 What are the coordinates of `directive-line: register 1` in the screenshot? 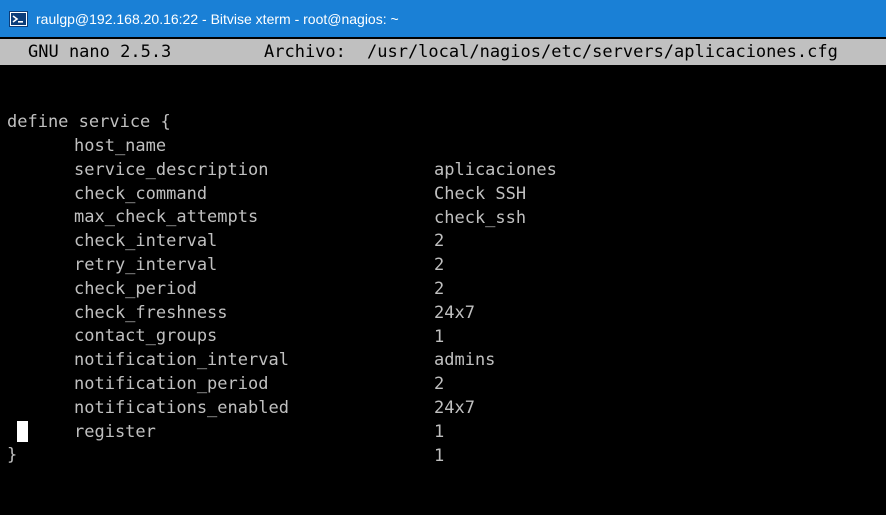 It's located at (443, 431).